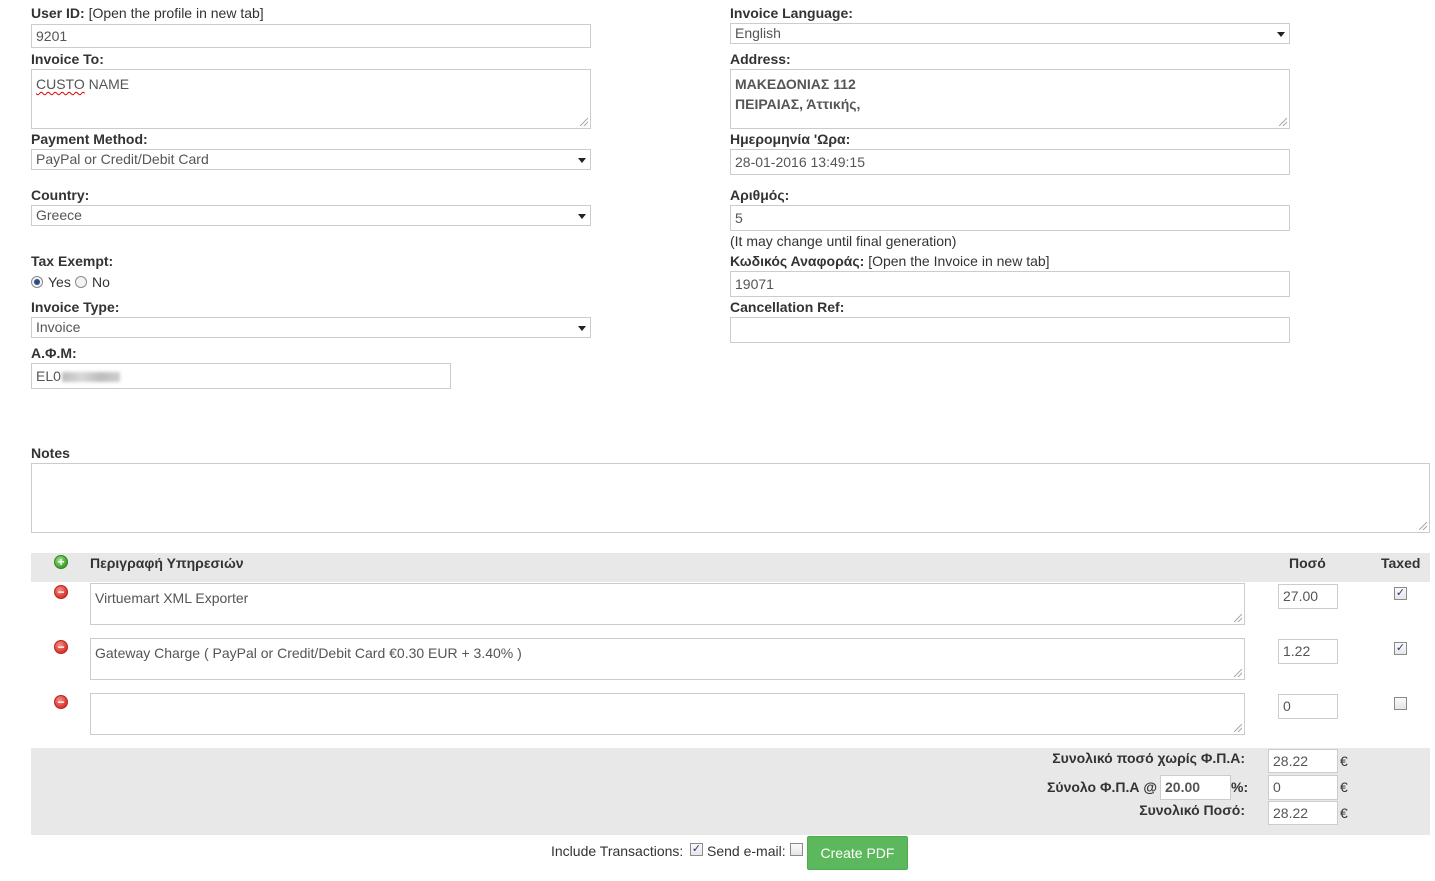  What do you see at coordinates (1010, 33) in the screenshot?
I see `invoice-language-select: English` at bounding box center [1010, 33].